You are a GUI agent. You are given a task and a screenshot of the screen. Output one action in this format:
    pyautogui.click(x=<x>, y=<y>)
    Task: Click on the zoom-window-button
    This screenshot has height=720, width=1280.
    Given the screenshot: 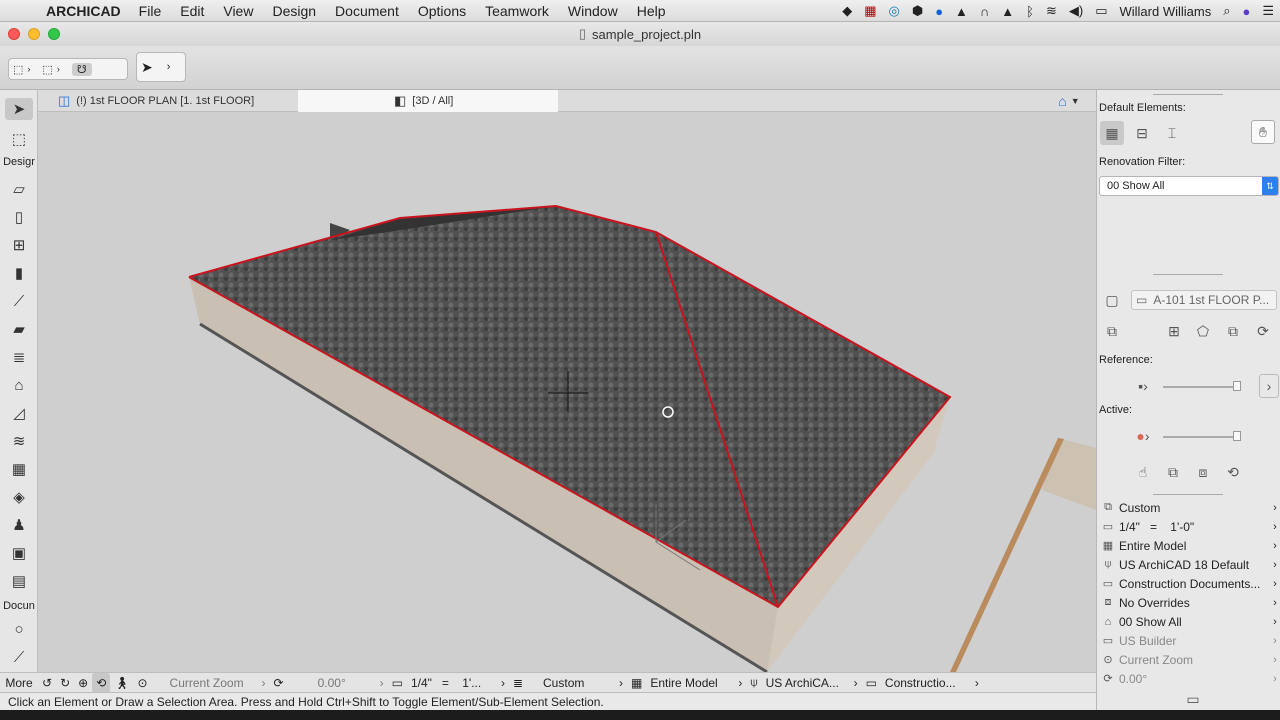 What is the action you would take?
    pyautogui.click(x=54, y=34)
    